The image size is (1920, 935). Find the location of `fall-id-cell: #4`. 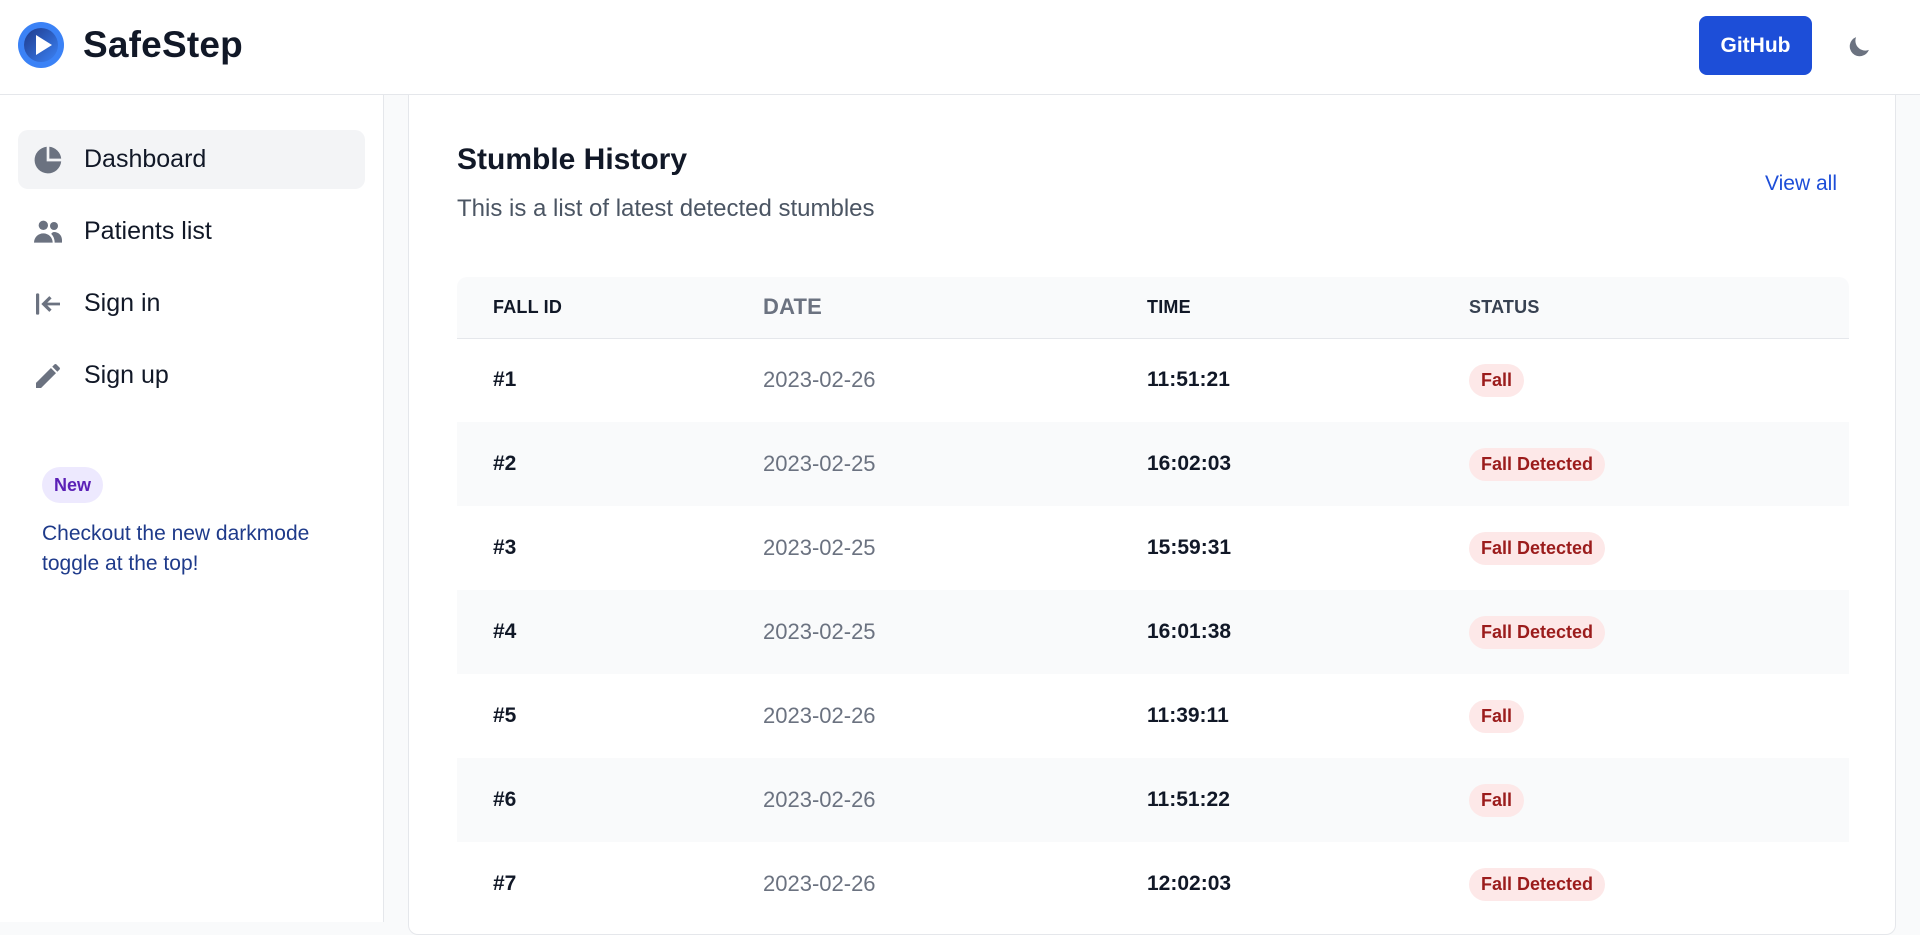

fall-id-cell: #4 is located at coordinates (505, 631).